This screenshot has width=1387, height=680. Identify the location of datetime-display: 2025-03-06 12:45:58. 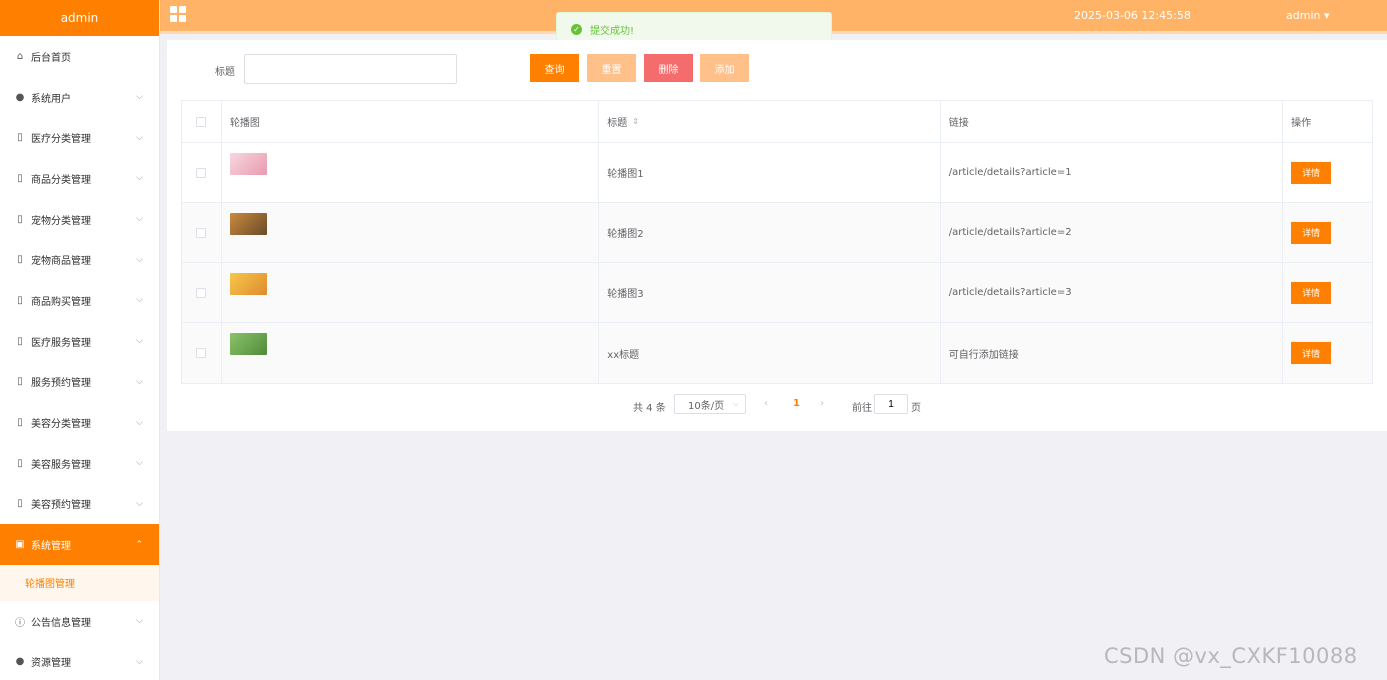
(1132, 15).